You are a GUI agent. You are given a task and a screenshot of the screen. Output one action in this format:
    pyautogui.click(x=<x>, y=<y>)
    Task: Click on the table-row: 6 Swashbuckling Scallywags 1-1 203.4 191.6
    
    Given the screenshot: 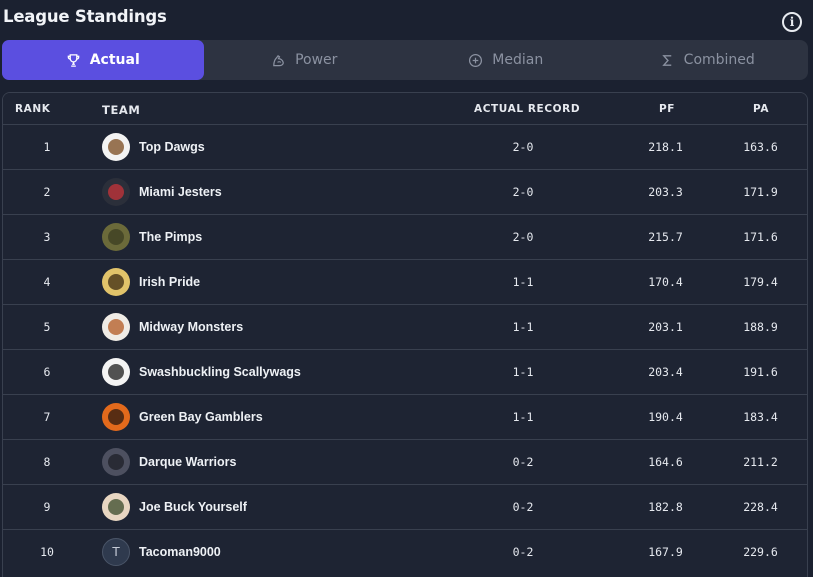 What is the action you would take?
    pyautogui.click(x=405, y=372)
    